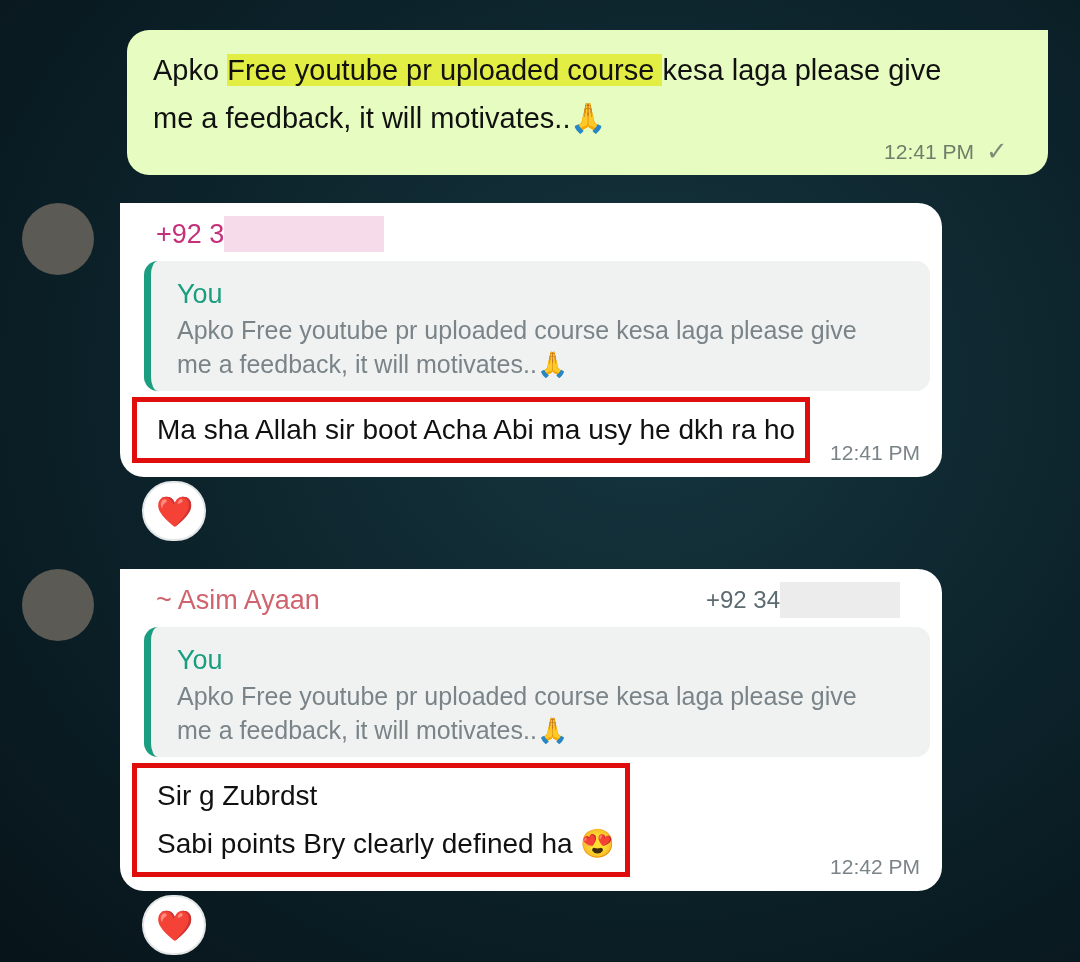  What do you see at coordinates (238, 796) in the screenshot?
I see `message-text: Sir g Zubrdst` at bounding box center [238, 796].